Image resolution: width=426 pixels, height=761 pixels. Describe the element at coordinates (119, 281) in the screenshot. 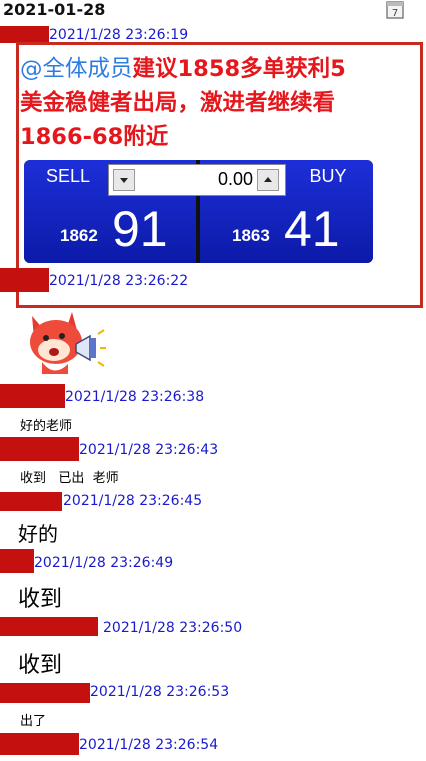

I see `message-timestamp: 2021/1/28 23:26:22` at that location.